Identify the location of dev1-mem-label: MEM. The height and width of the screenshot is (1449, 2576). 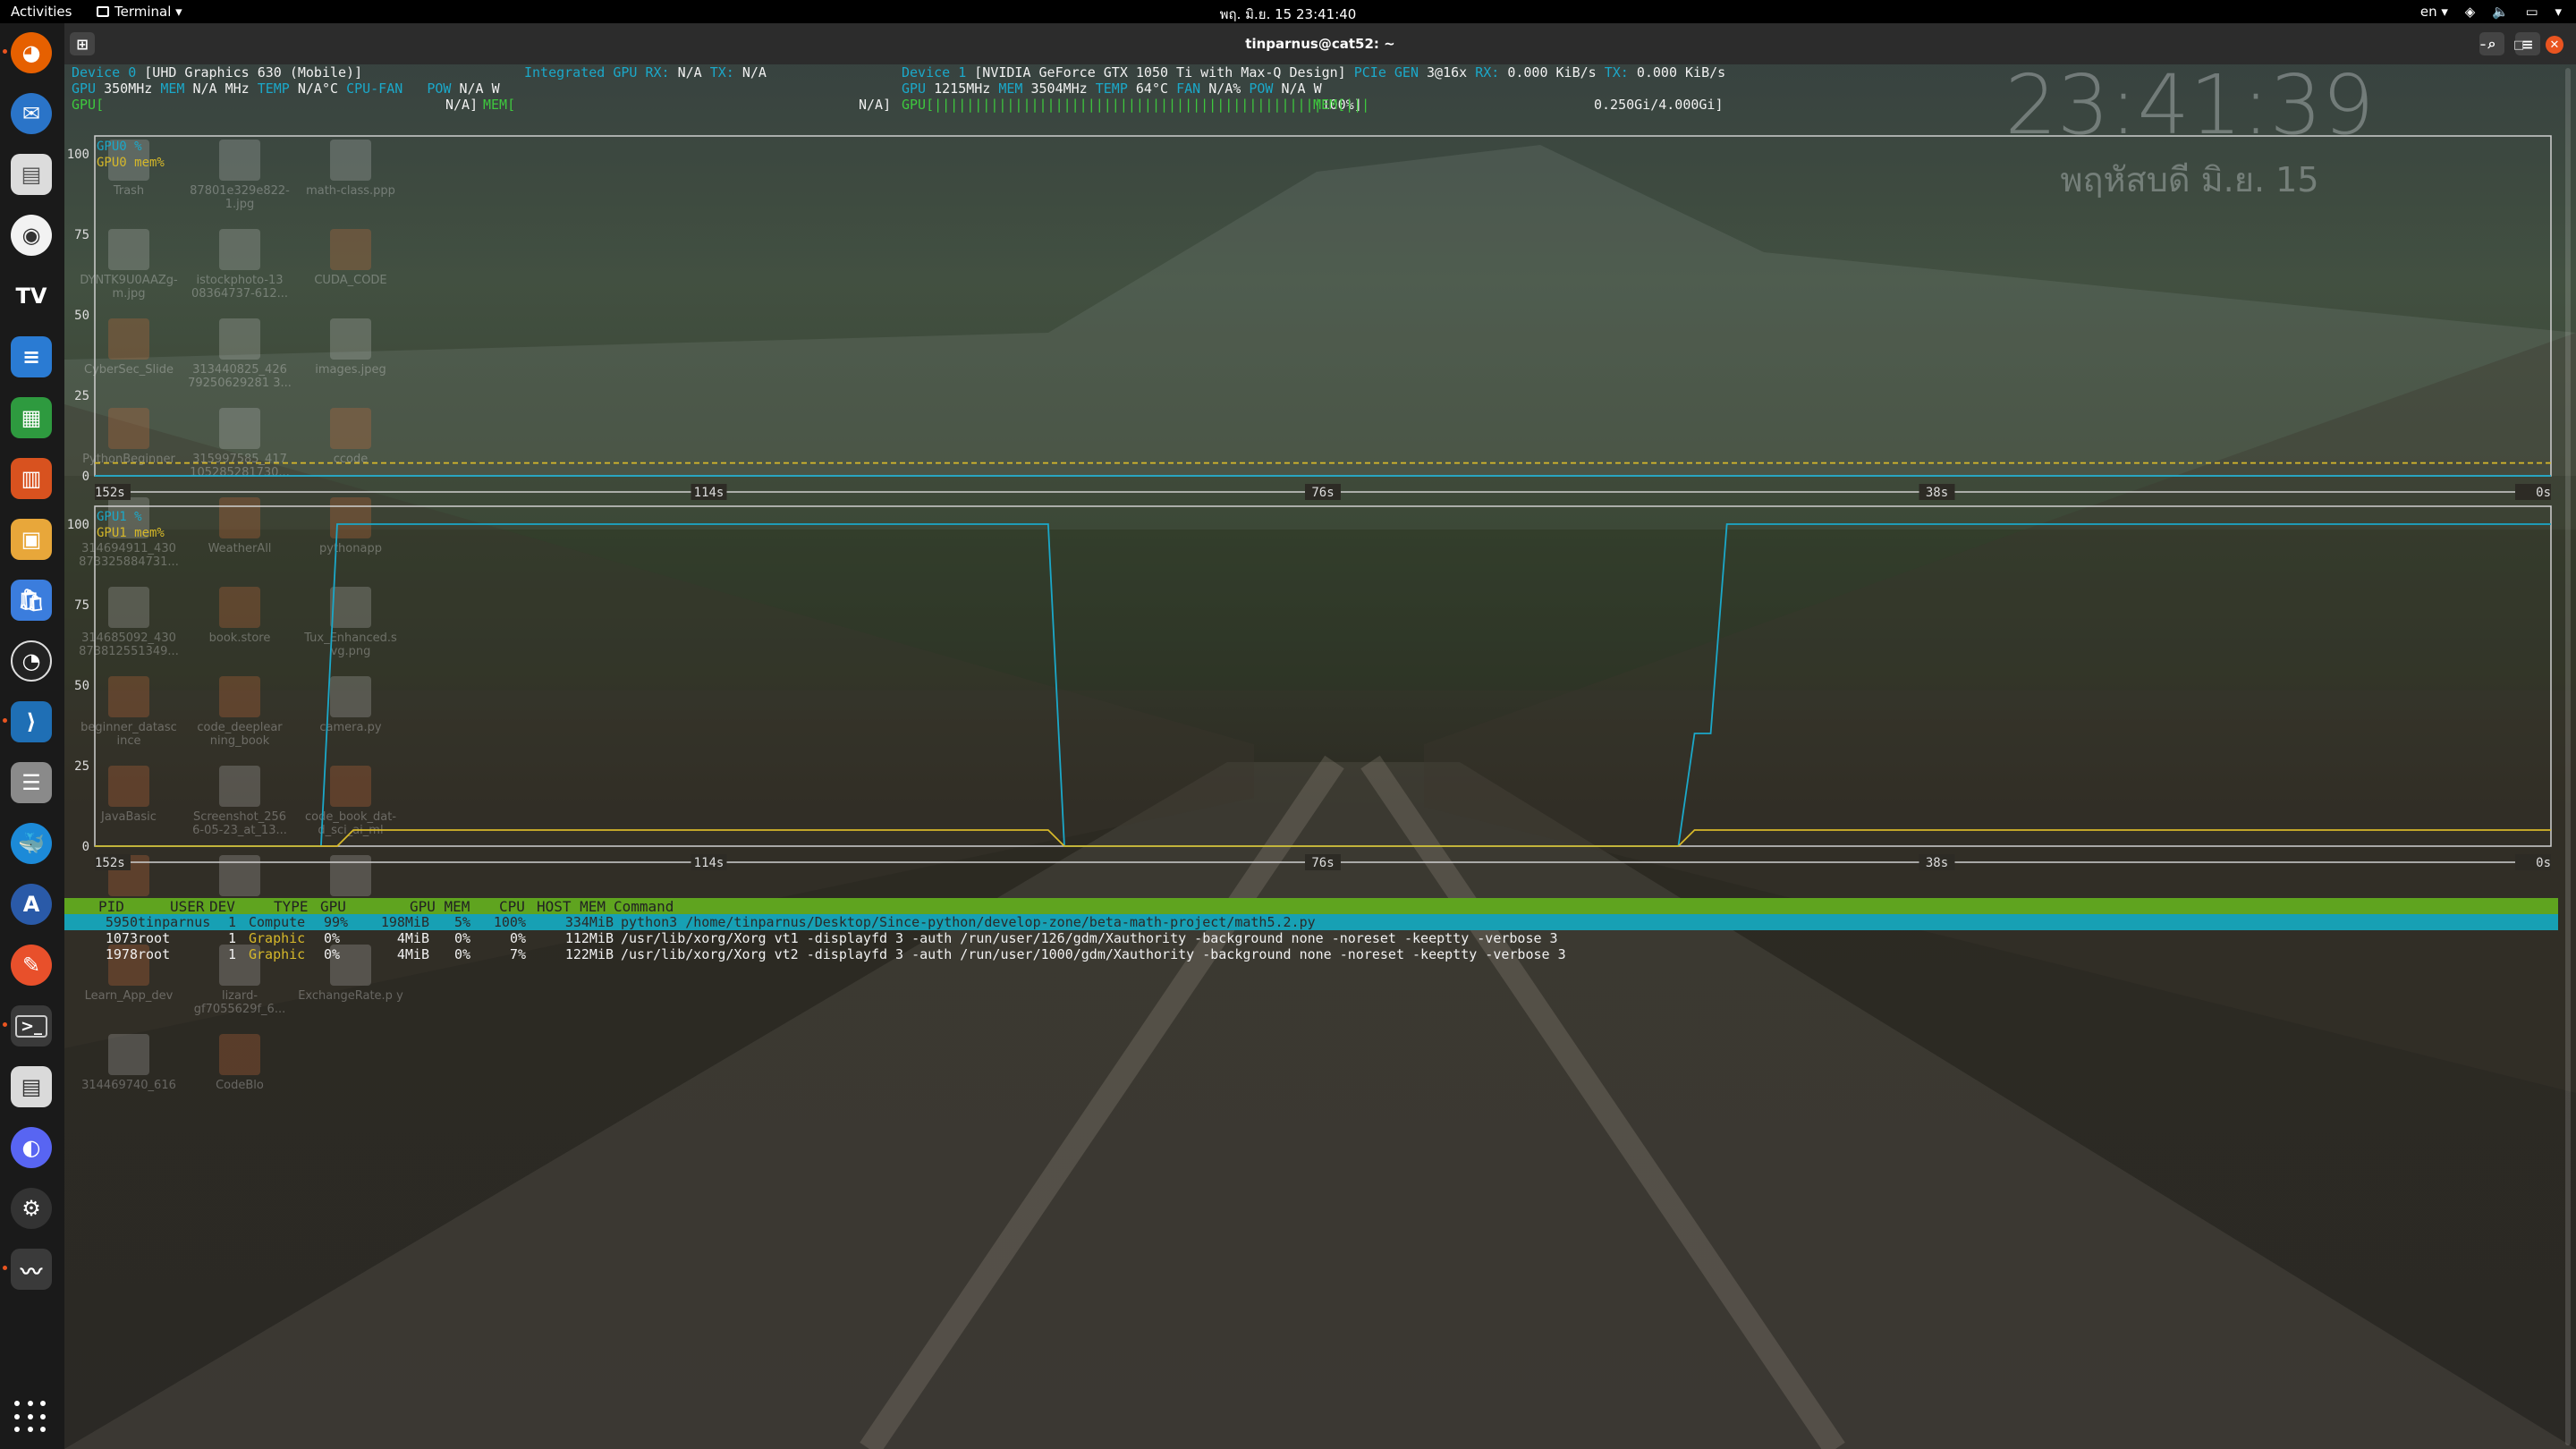
(1010, 88).